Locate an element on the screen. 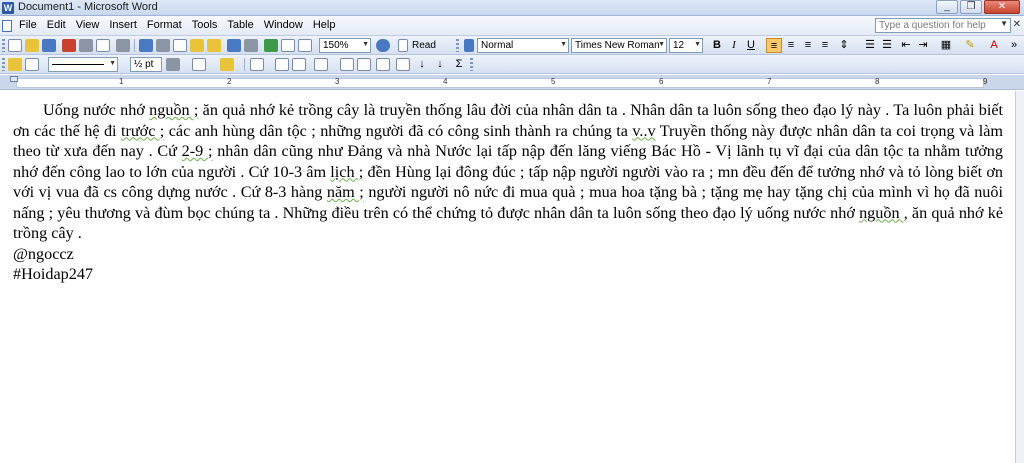 This screenshot has height=463, width=1024. line-style-select: ▼ is located at coordinates (83, 64).